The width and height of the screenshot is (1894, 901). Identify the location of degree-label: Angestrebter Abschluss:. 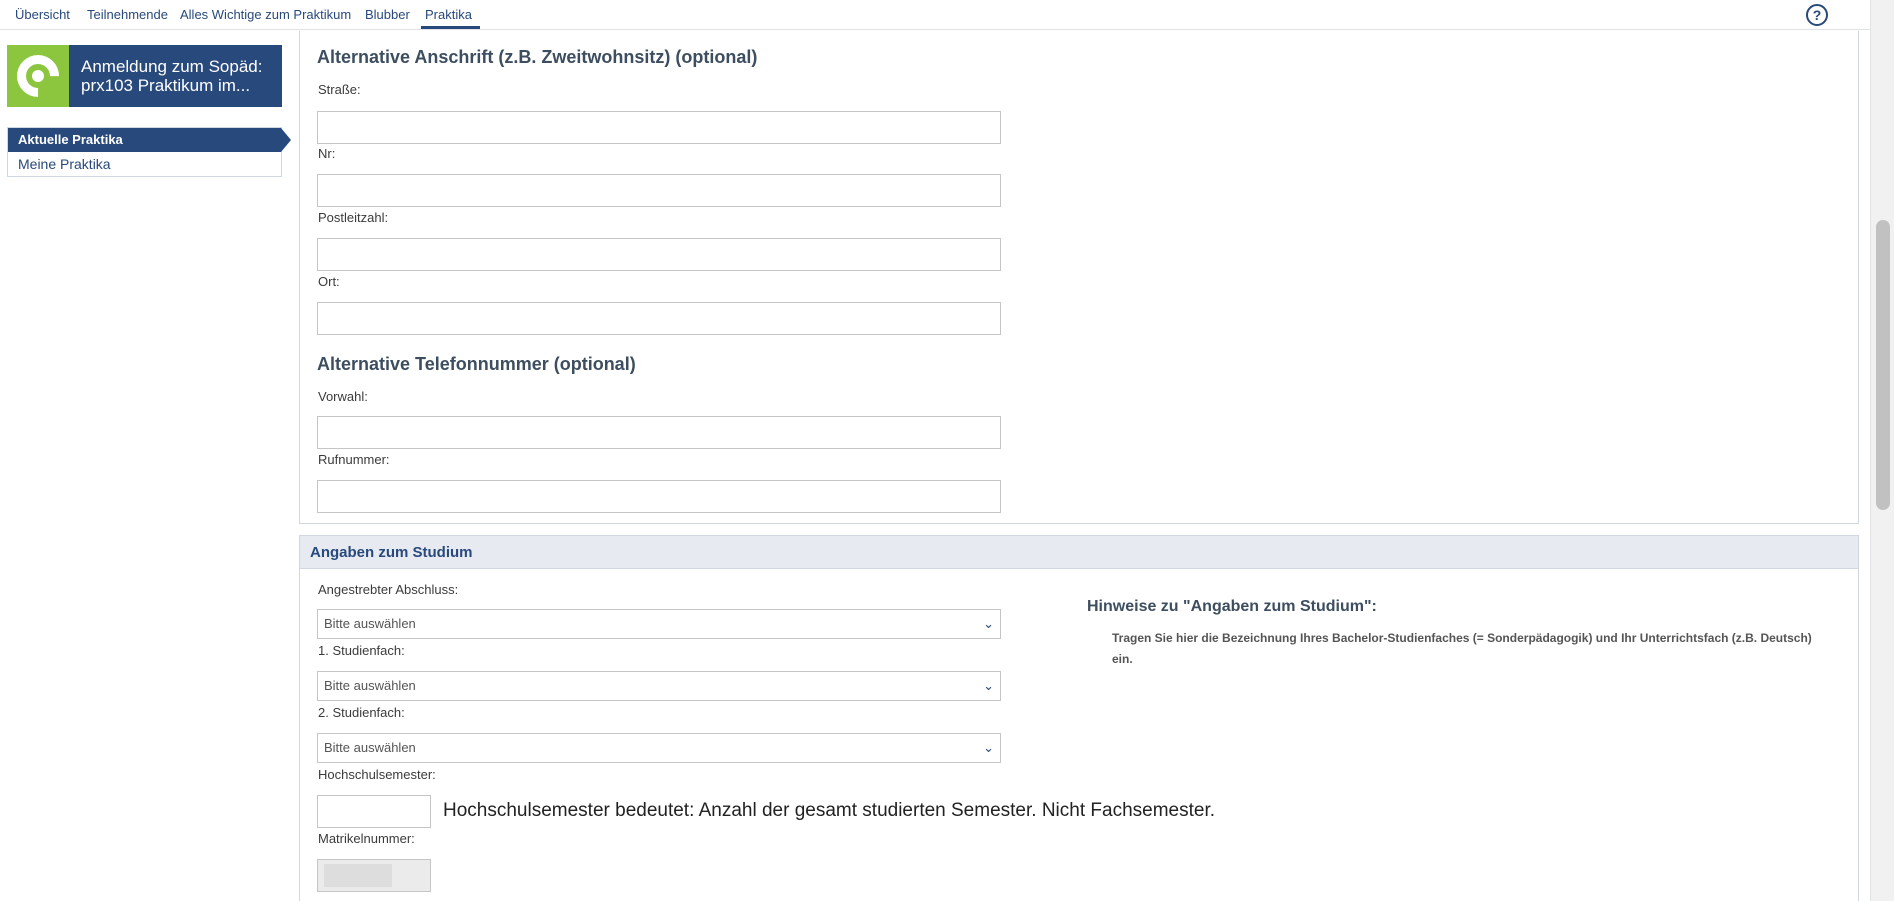
(388, 589).